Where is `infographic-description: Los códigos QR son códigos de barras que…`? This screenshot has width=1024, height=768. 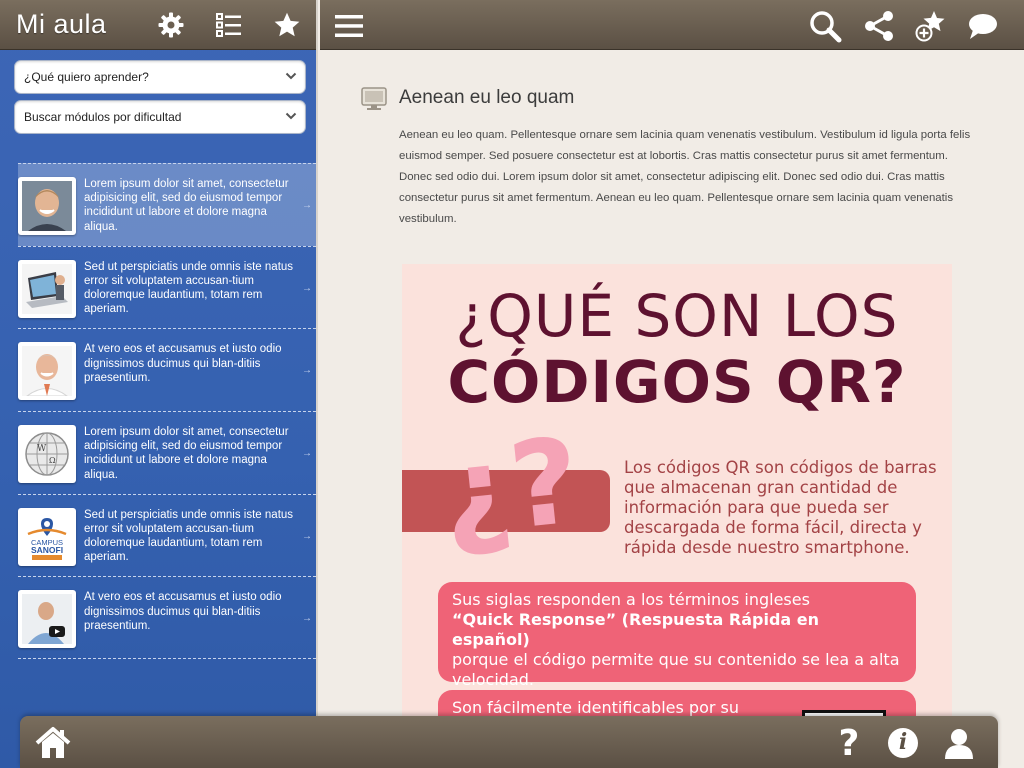 infographic-description: Los códigos QR son códigos de barras que… is located at coordinates (780, 507).